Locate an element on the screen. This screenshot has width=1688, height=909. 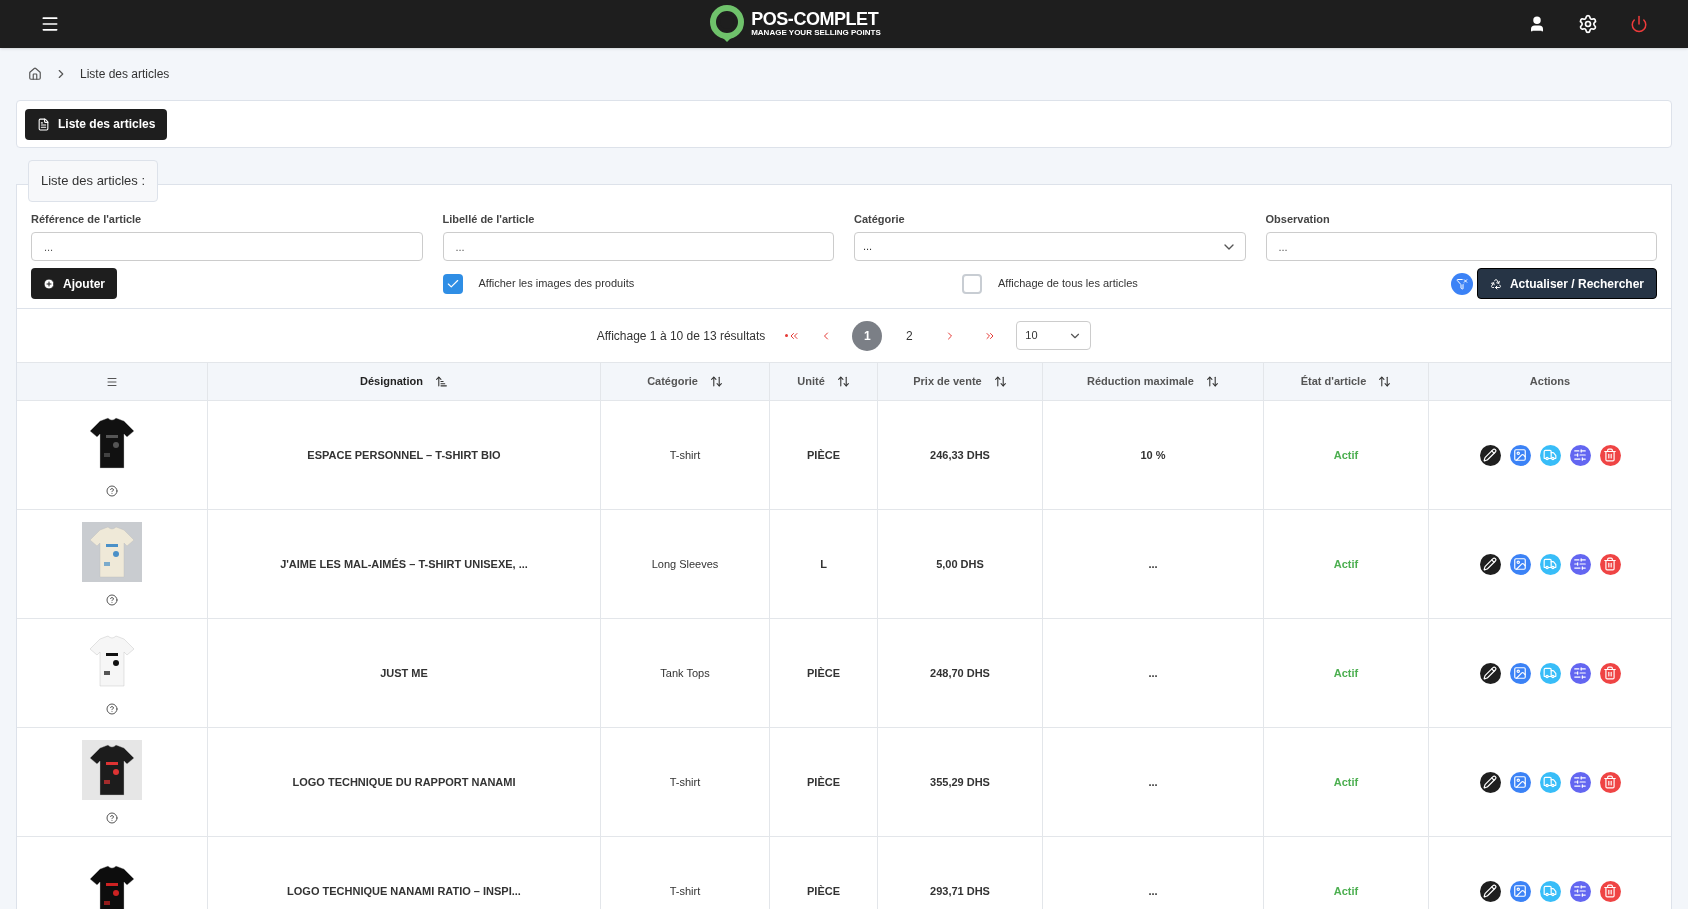
table-cell-text: 10 % is located at coordinates (1153, 455).